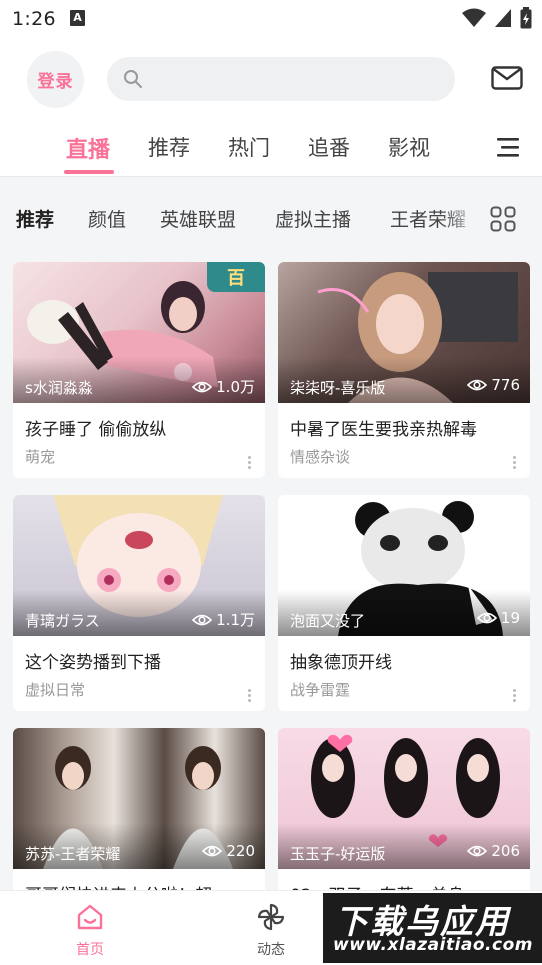 This screenshot has width=542, height=965. Describe the element at coordinates (507, 78) in the screenshot. I see `mail-icon` at that location.